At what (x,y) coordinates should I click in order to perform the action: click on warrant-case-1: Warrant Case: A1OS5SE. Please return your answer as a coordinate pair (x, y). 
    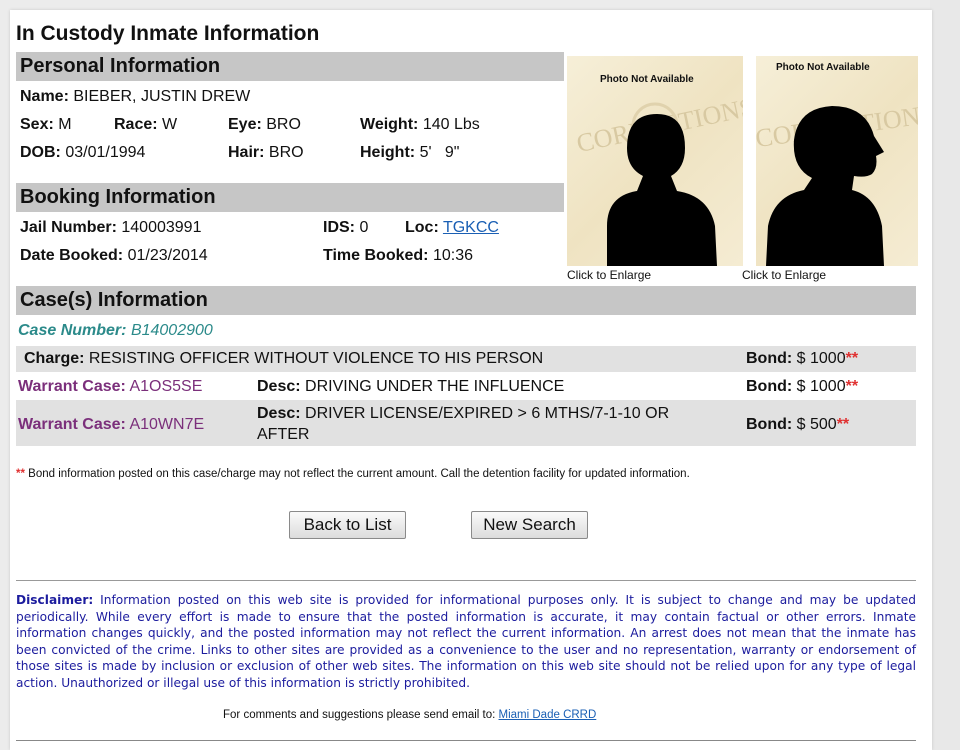
    Looking at the image, I should click on (110, 387).